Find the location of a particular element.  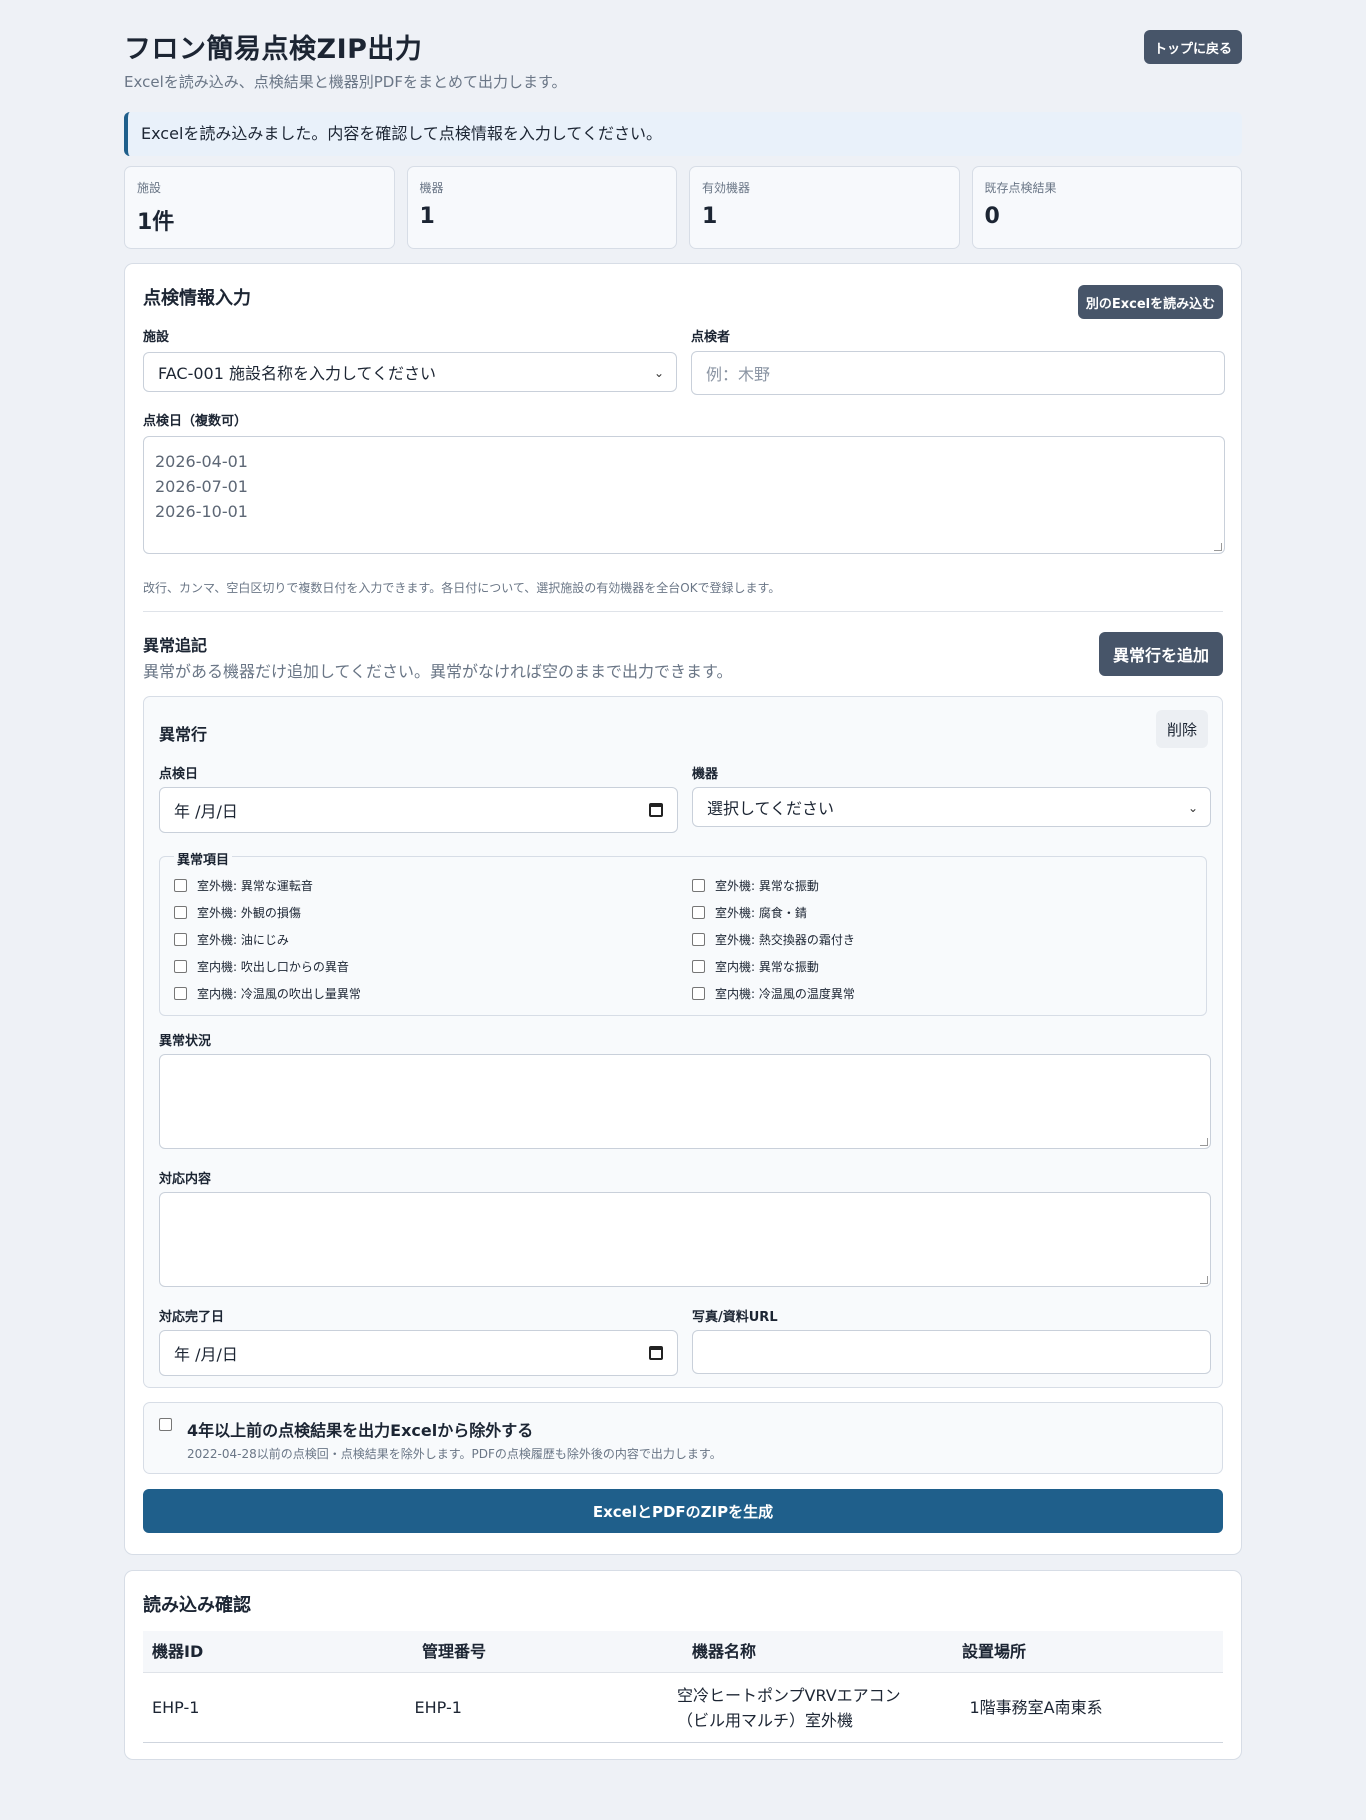

anomaly-item-checkbox: 室内機: 冷温風の温度異常 is located at coordinates (773, 993).